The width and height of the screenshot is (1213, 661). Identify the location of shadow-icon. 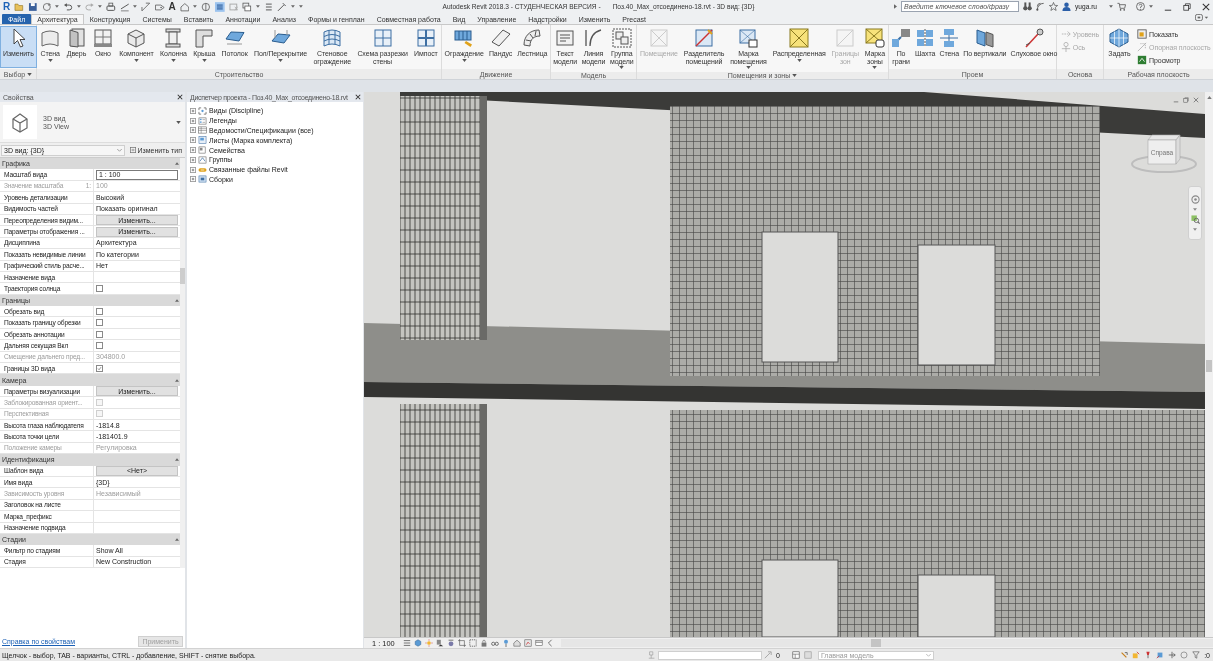
(439, 643).